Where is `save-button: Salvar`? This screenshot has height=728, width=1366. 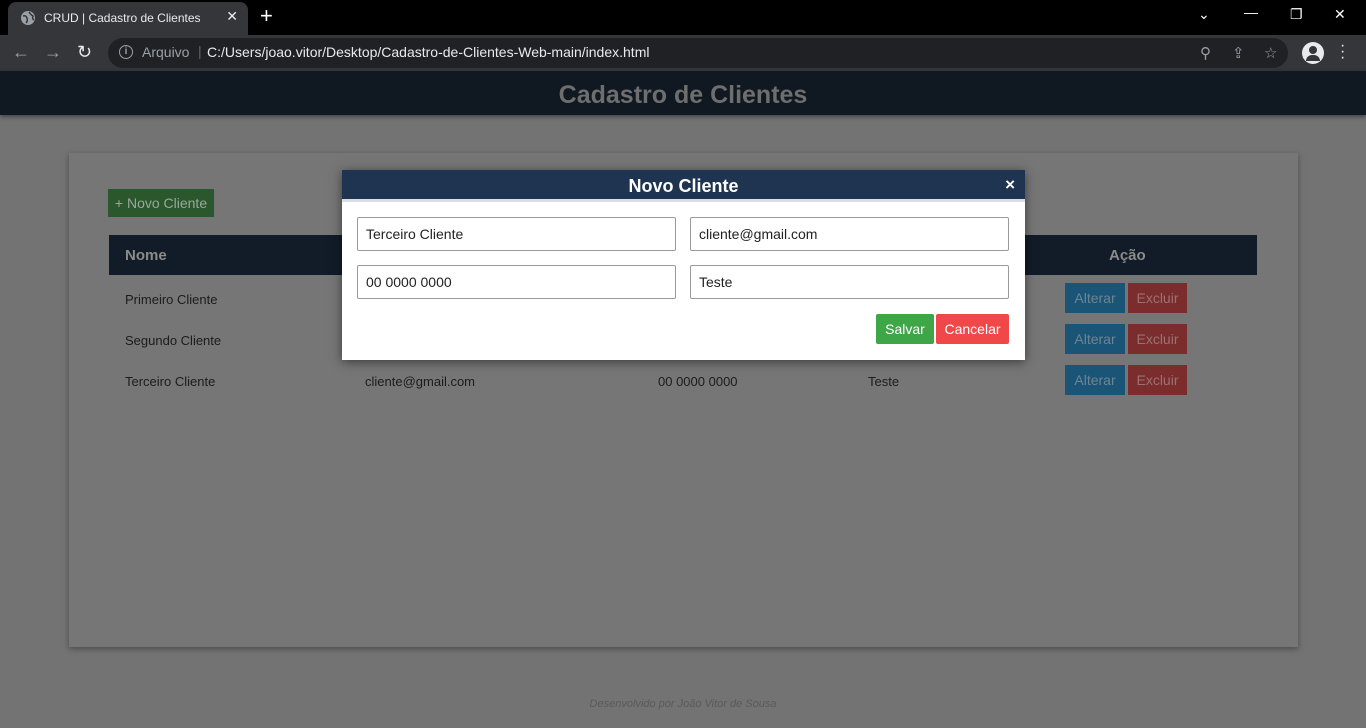
save-button: Salvar is located at coordinates (905, 329).